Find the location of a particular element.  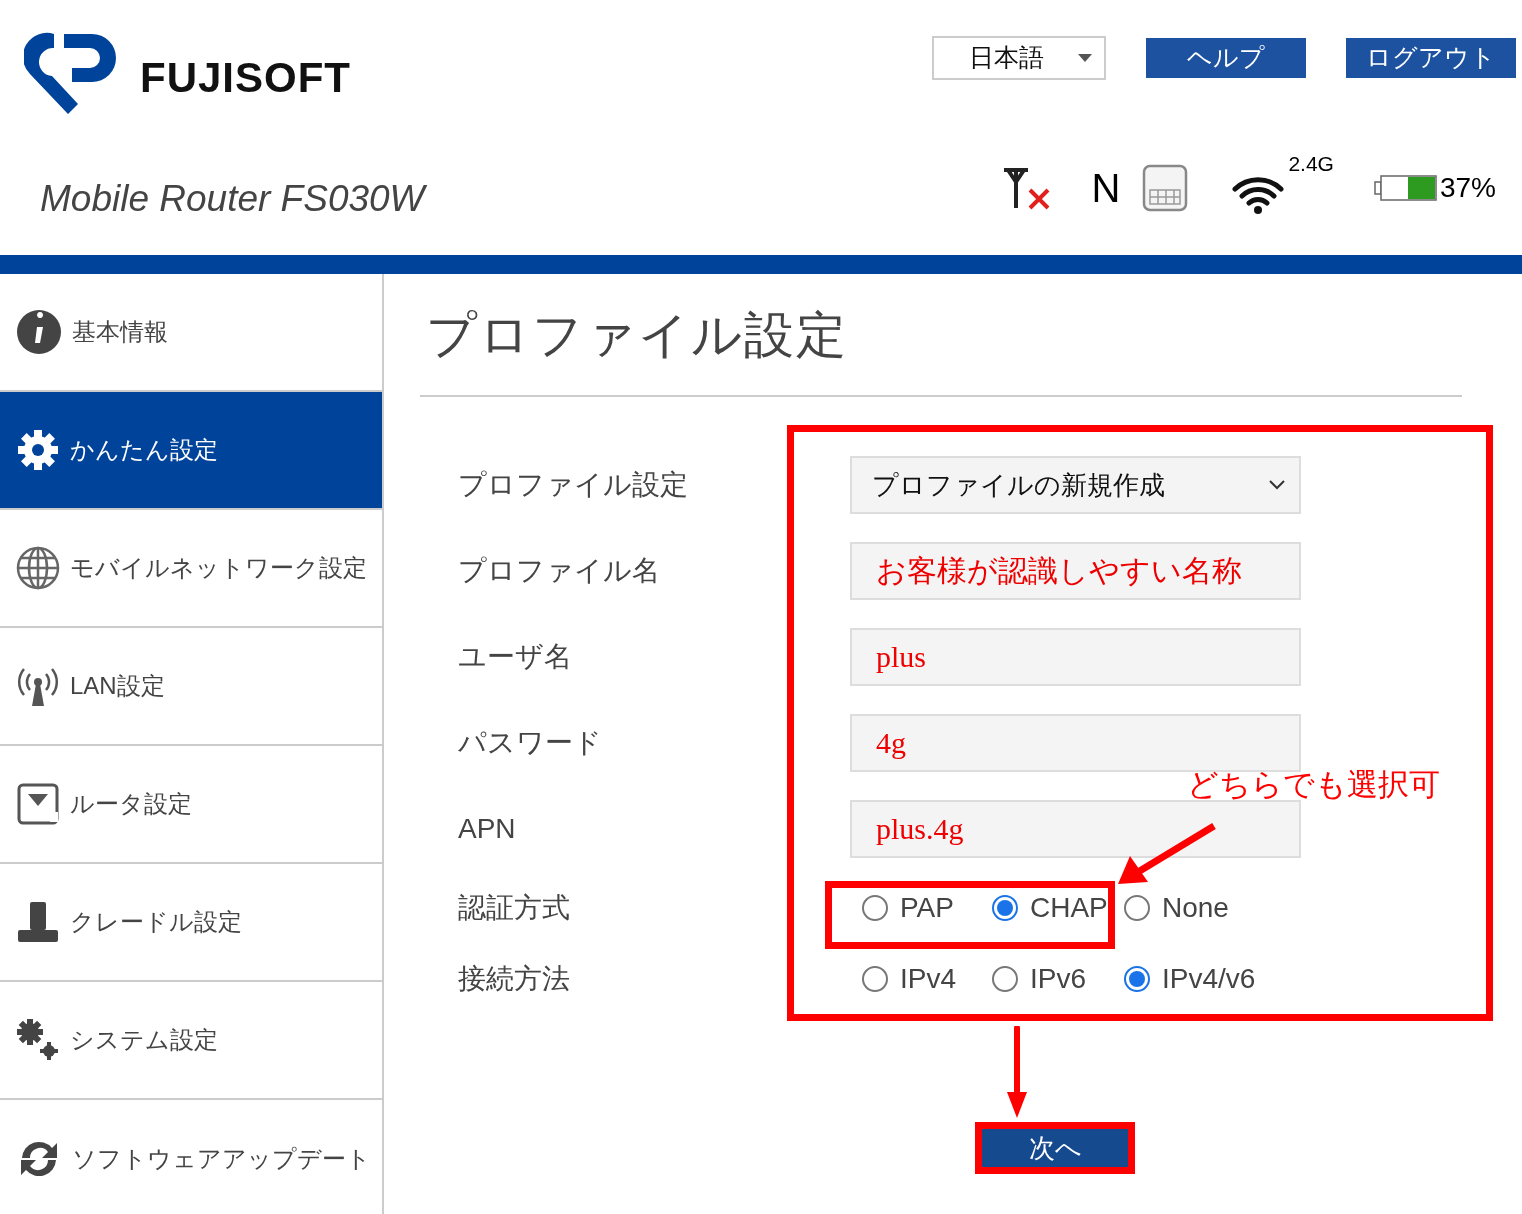

radio-option: IPv6 is located at coordinates (1058, 978).